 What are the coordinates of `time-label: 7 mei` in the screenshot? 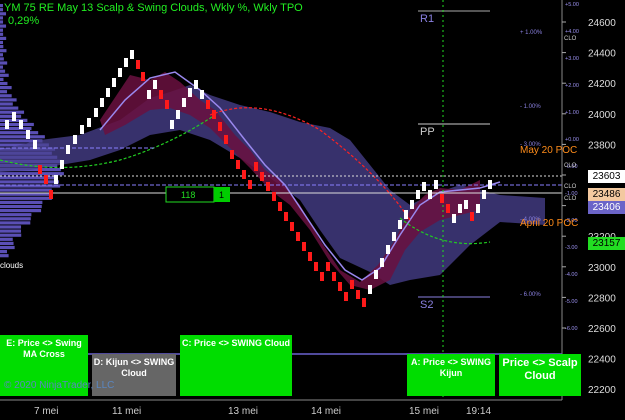 It's located at (46, 411).